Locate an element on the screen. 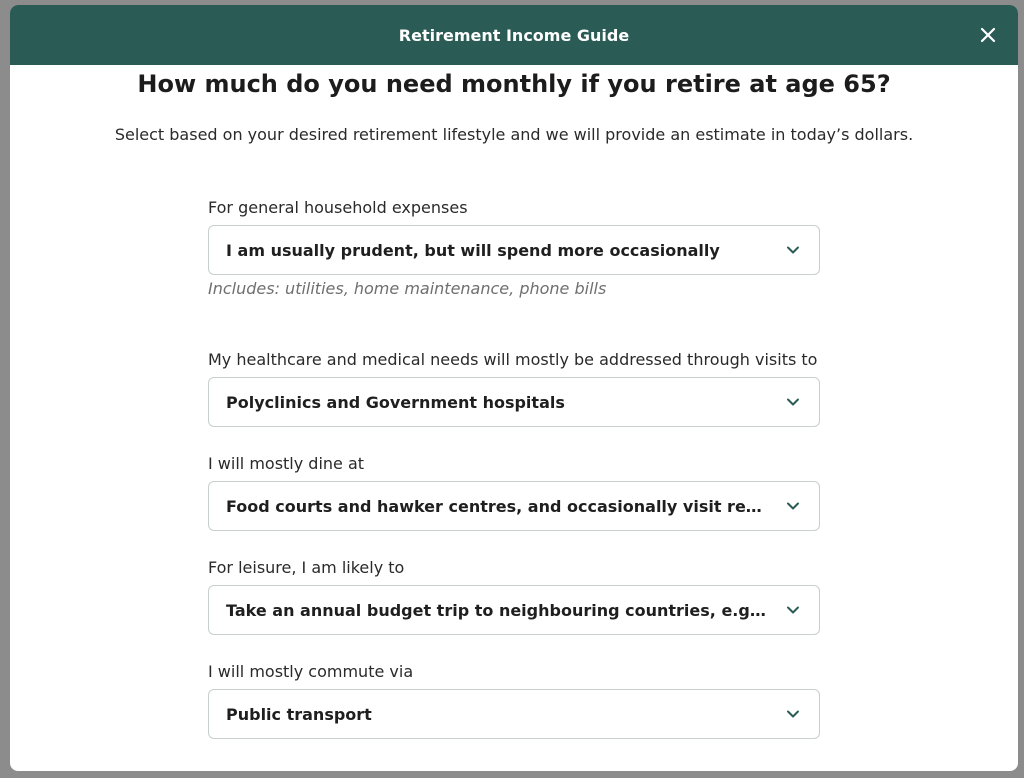  healthcare-select: Polyclinics and Government hospitals is located at coordinates (514, 402).